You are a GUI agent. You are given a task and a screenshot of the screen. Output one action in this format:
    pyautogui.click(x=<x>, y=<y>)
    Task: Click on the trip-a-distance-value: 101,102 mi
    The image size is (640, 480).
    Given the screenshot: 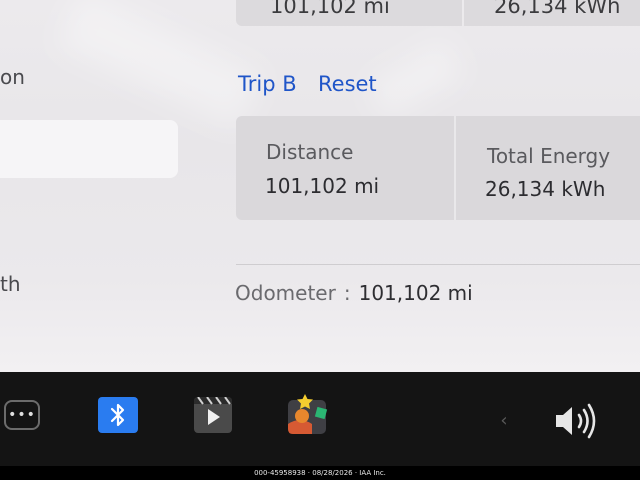 What is the action you would take?
    pyautogui.click(x=330, y=9)
    